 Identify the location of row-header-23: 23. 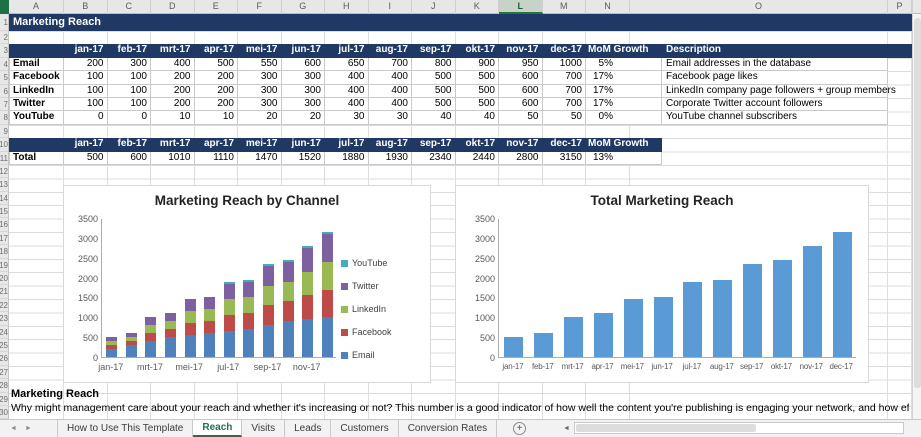
(4, 319).